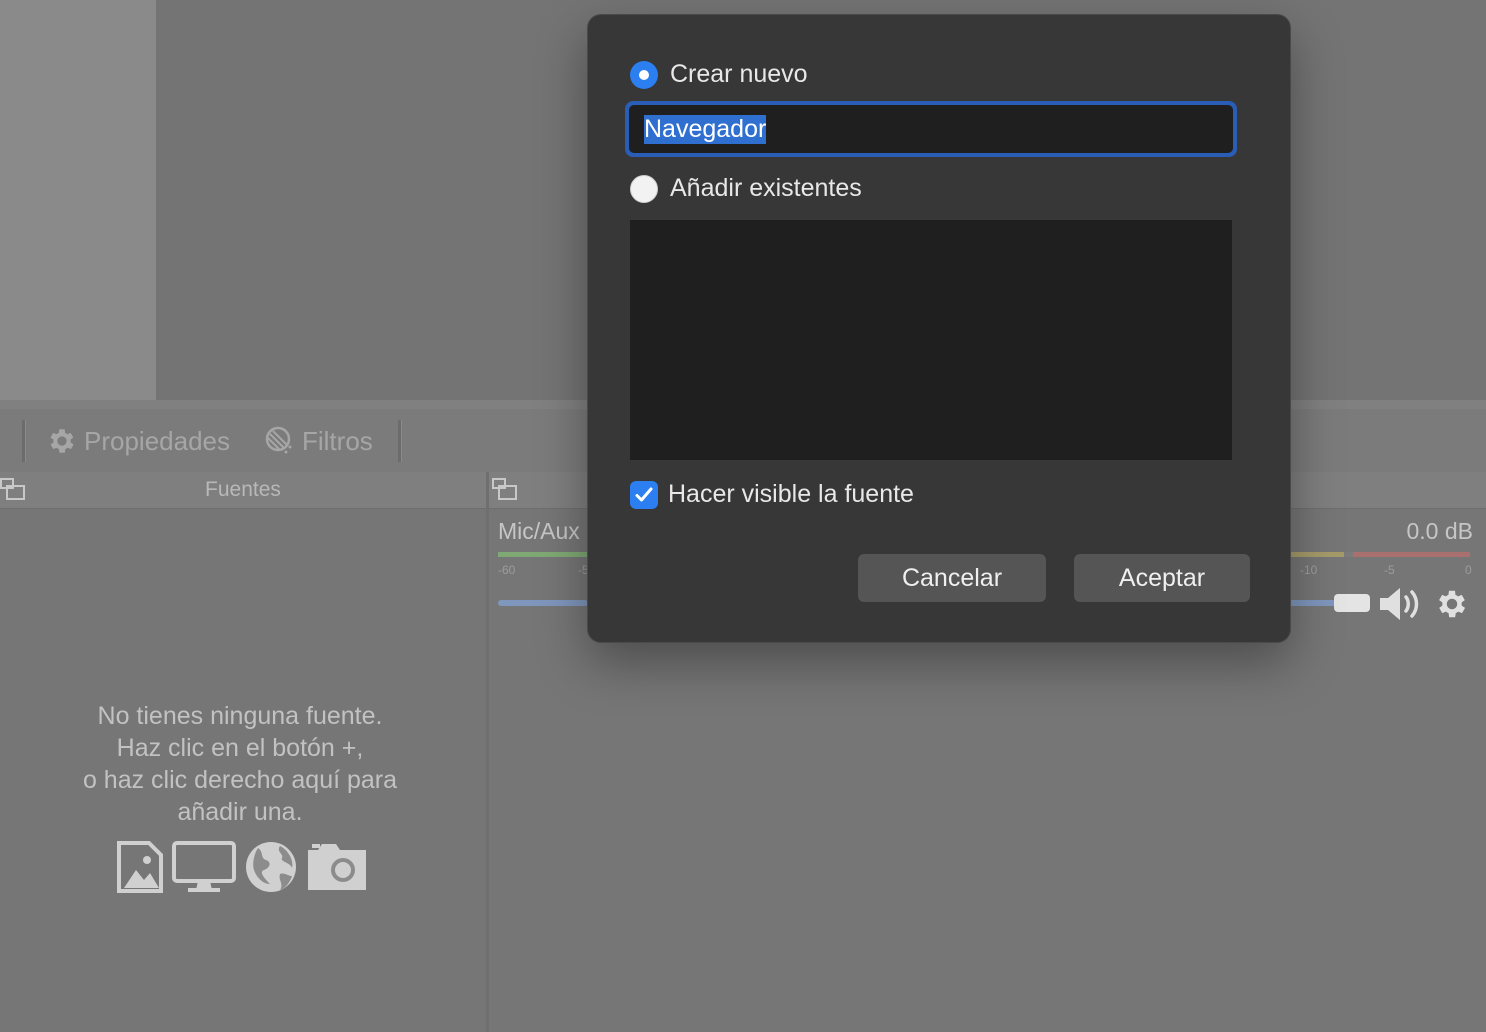 The width and height of the screenshot is (1486, 1032). What do you see at coordinates (644, 188) in the screenshot?
I see `add-existing-radio` at bounding box center [644, 188].